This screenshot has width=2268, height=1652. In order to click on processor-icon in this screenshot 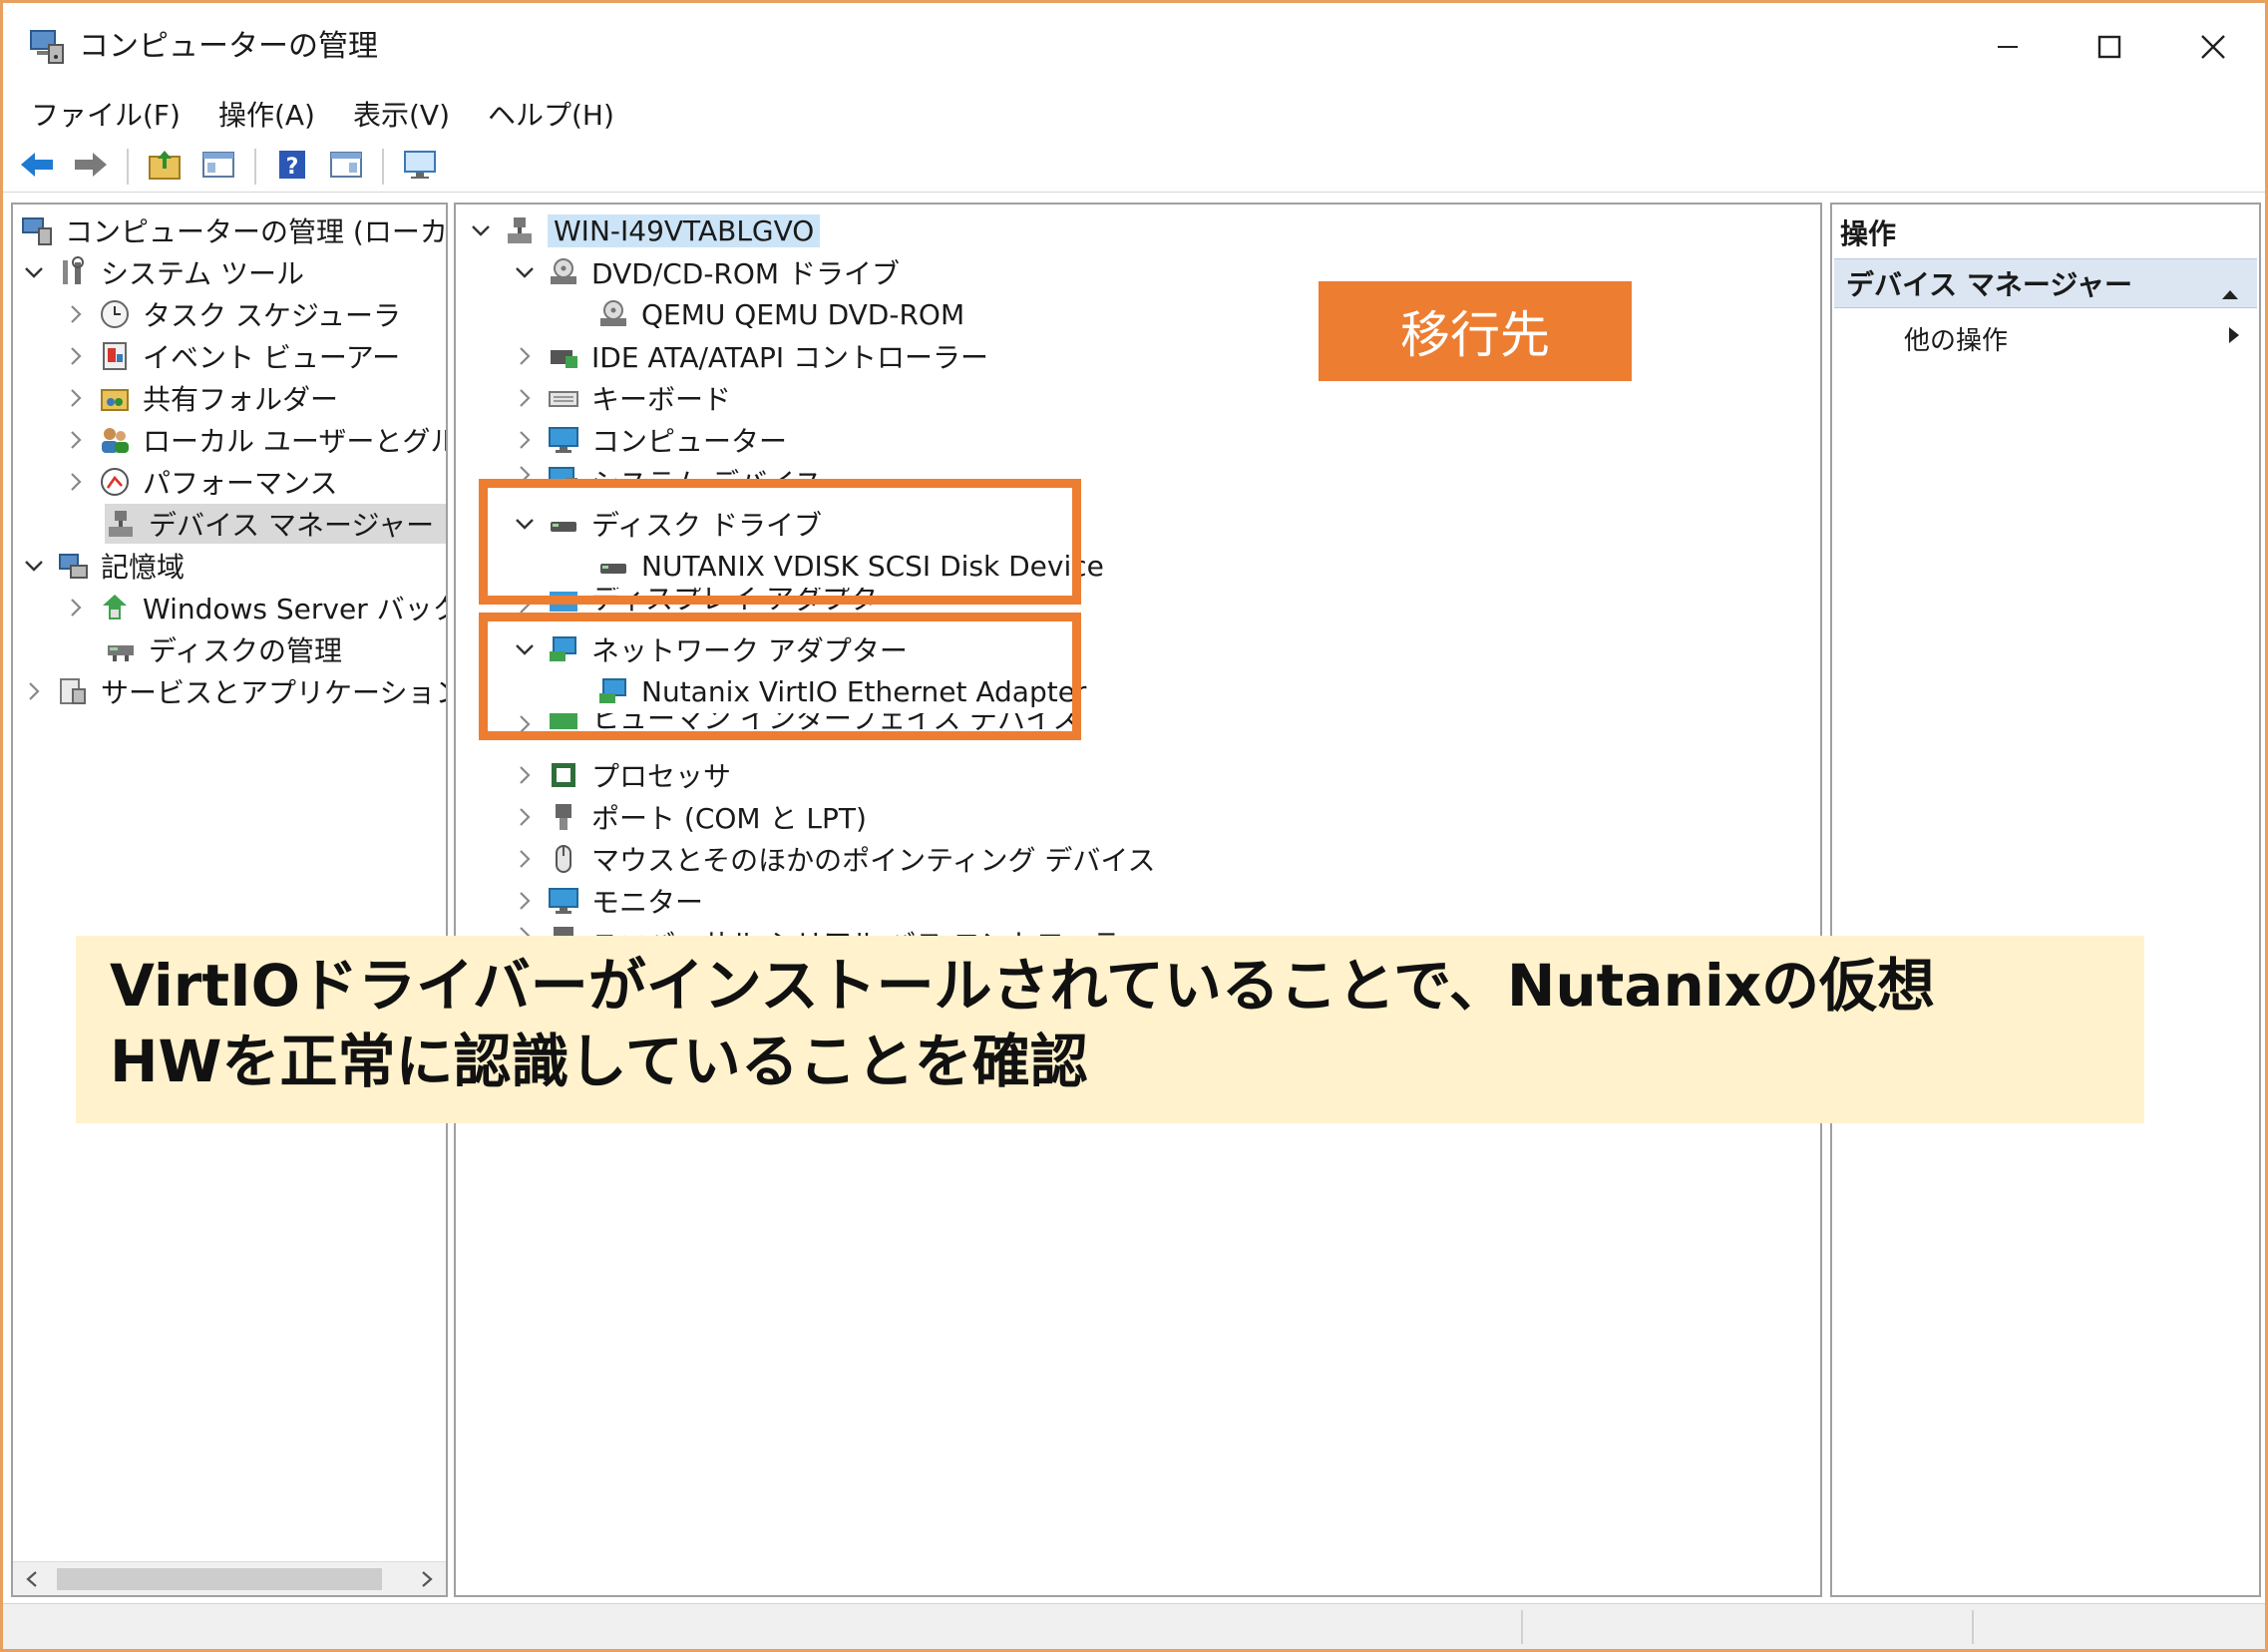, I will do `click(563, 775)`.